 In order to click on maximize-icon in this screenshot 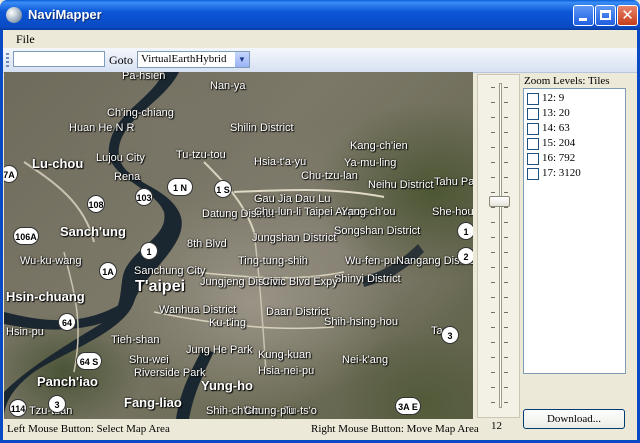, I will do `click(605, 15)`.